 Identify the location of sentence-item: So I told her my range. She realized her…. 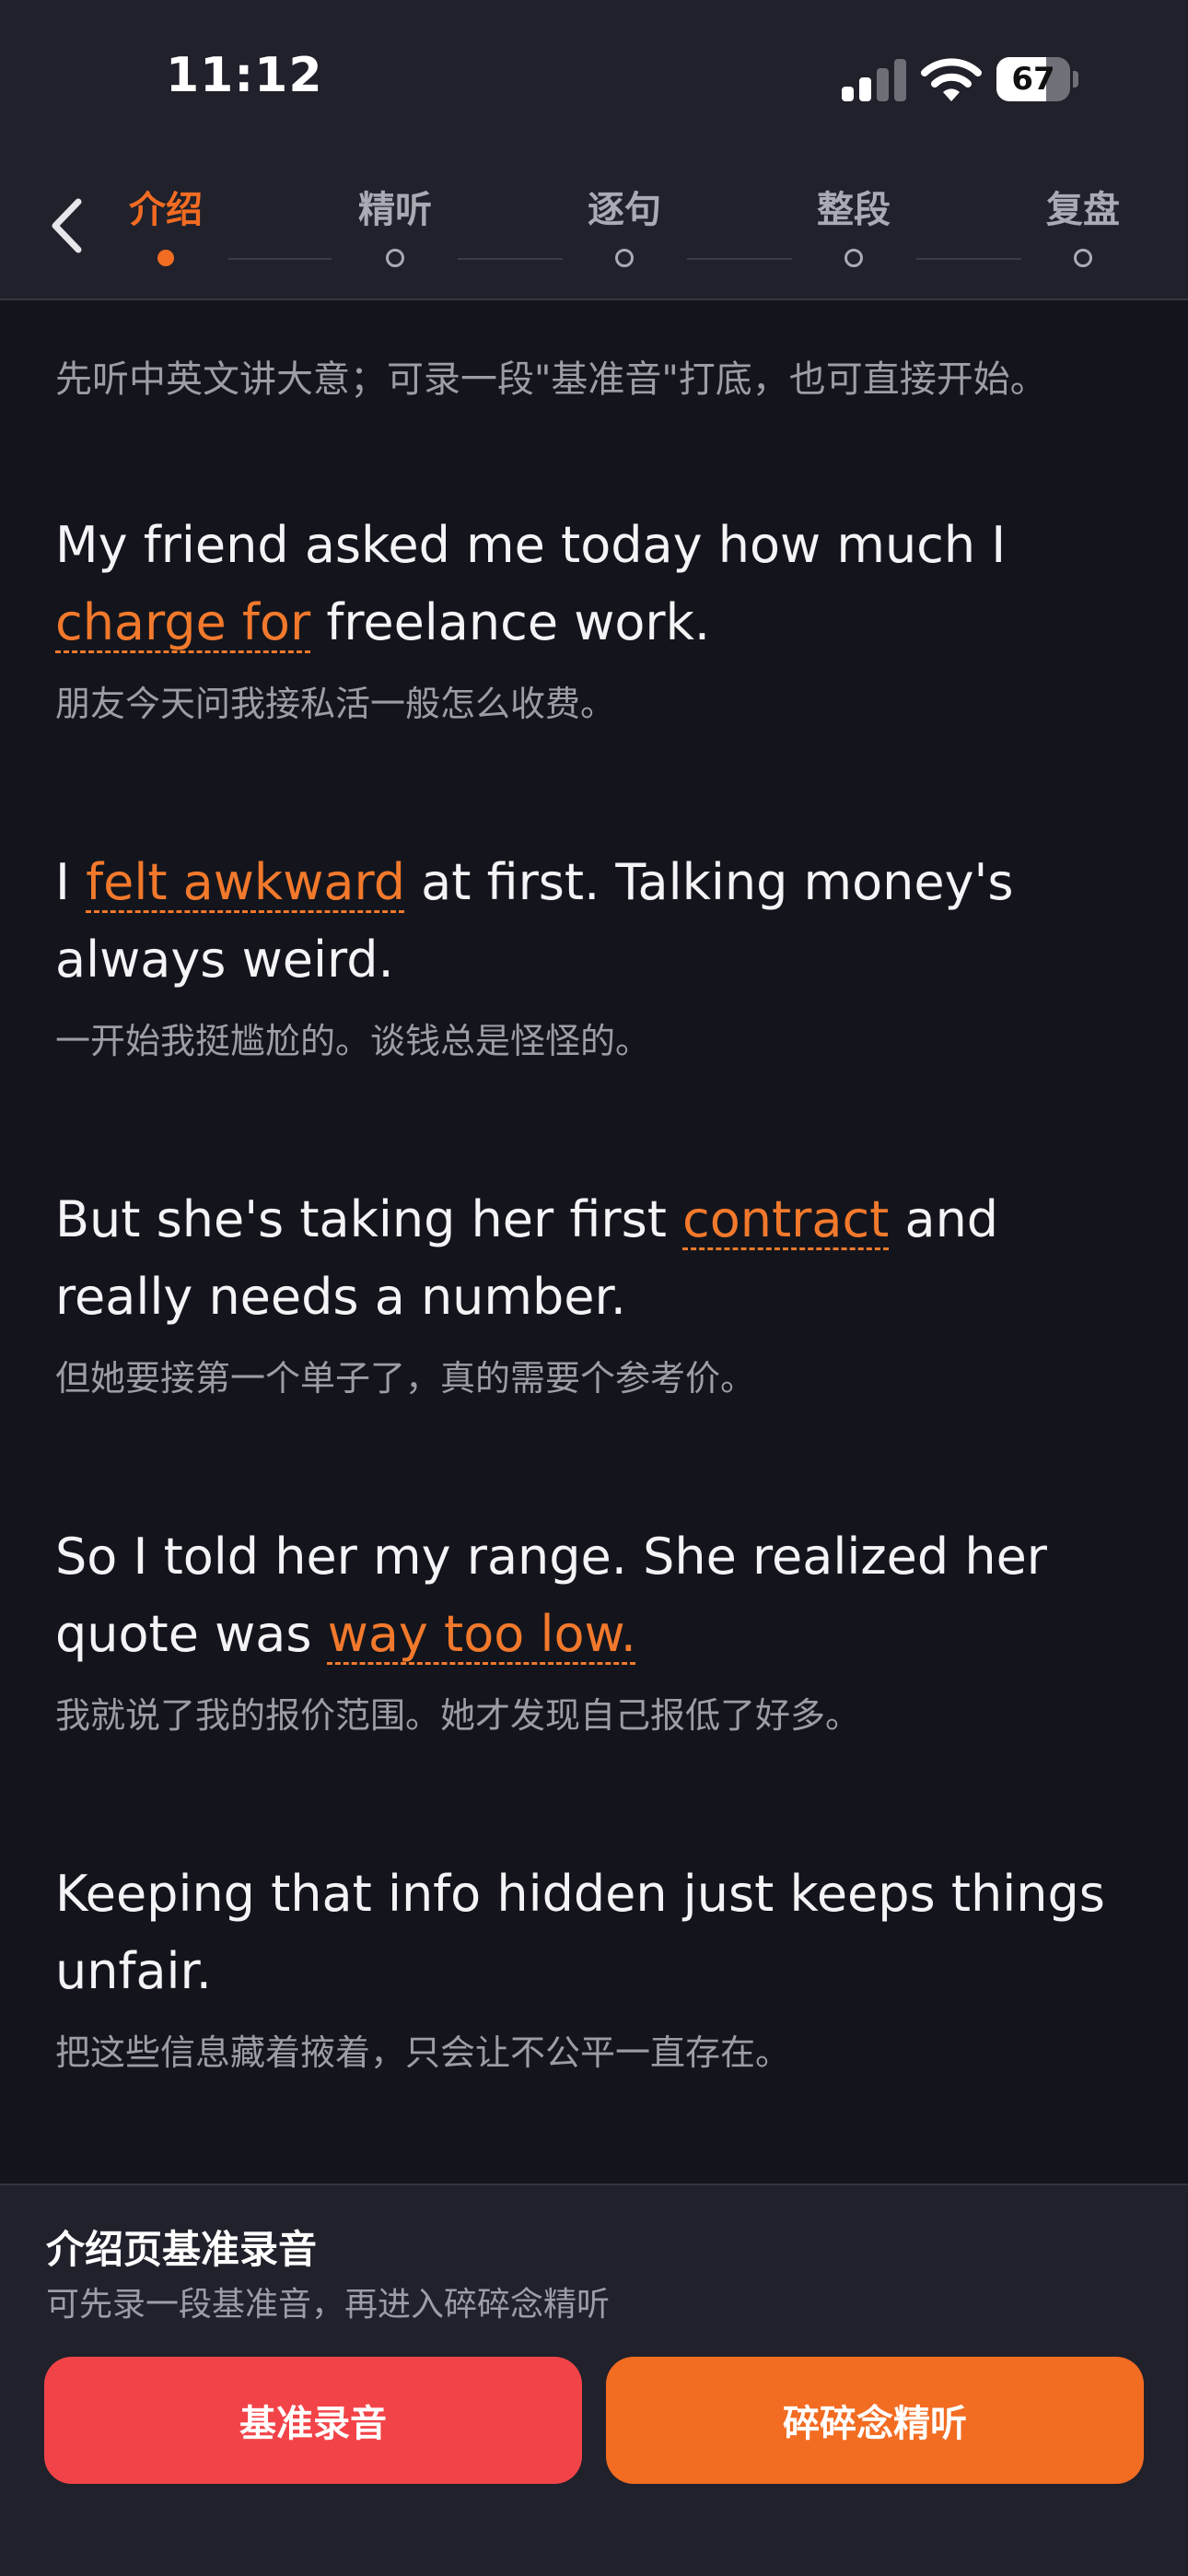
(598, 1629).